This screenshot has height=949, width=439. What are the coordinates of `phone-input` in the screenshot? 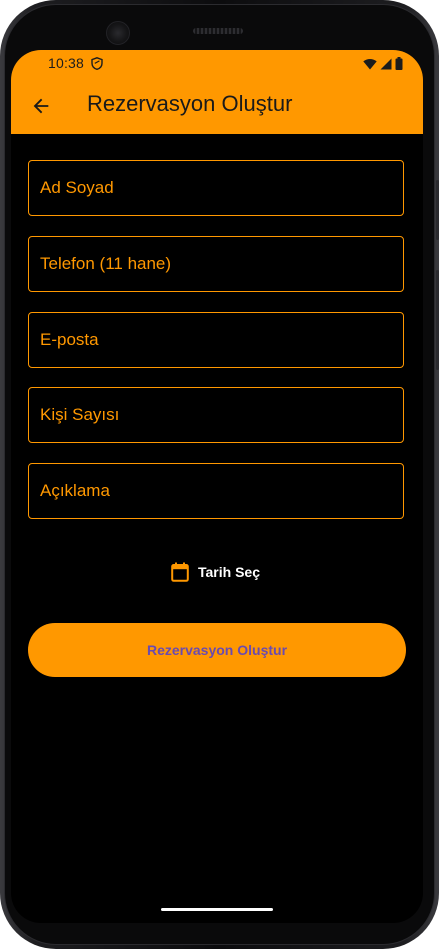 It's located at (216, 264).